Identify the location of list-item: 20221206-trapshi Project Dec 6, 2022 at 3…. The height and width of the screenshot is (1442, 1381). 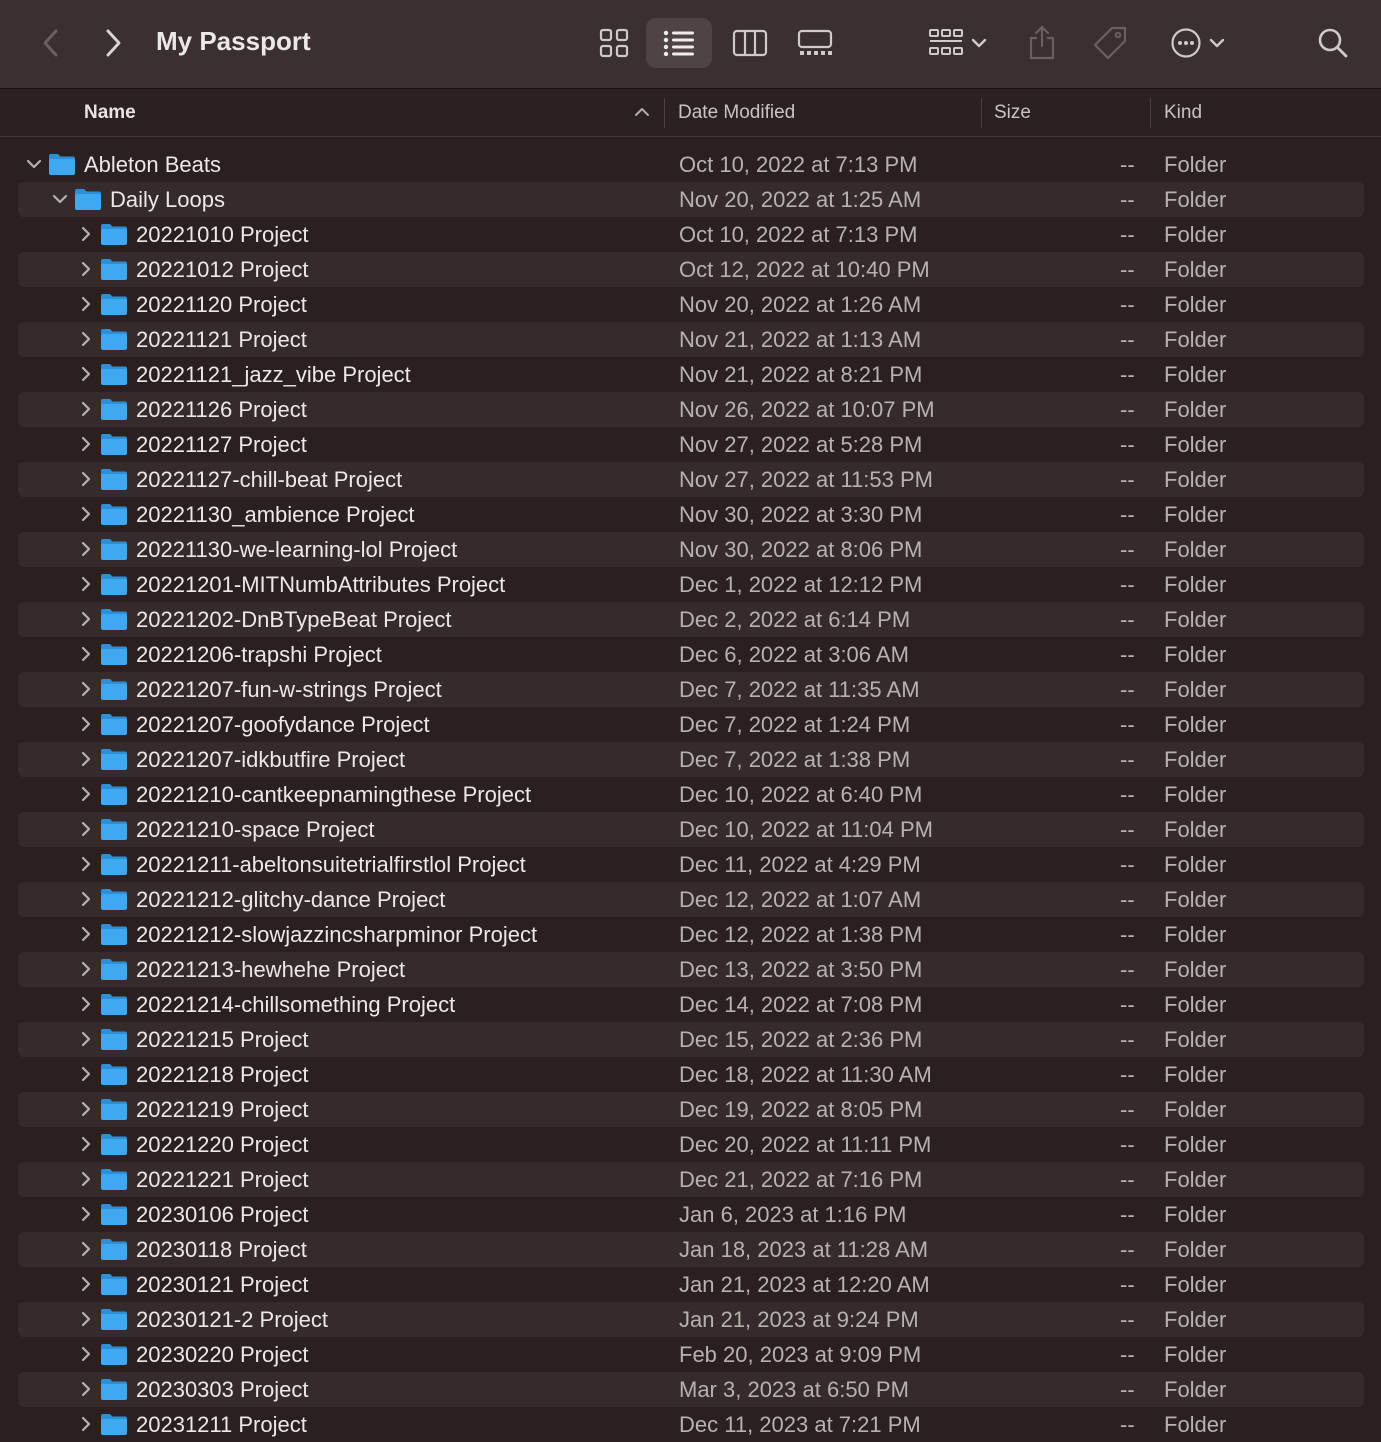
(691, 654).